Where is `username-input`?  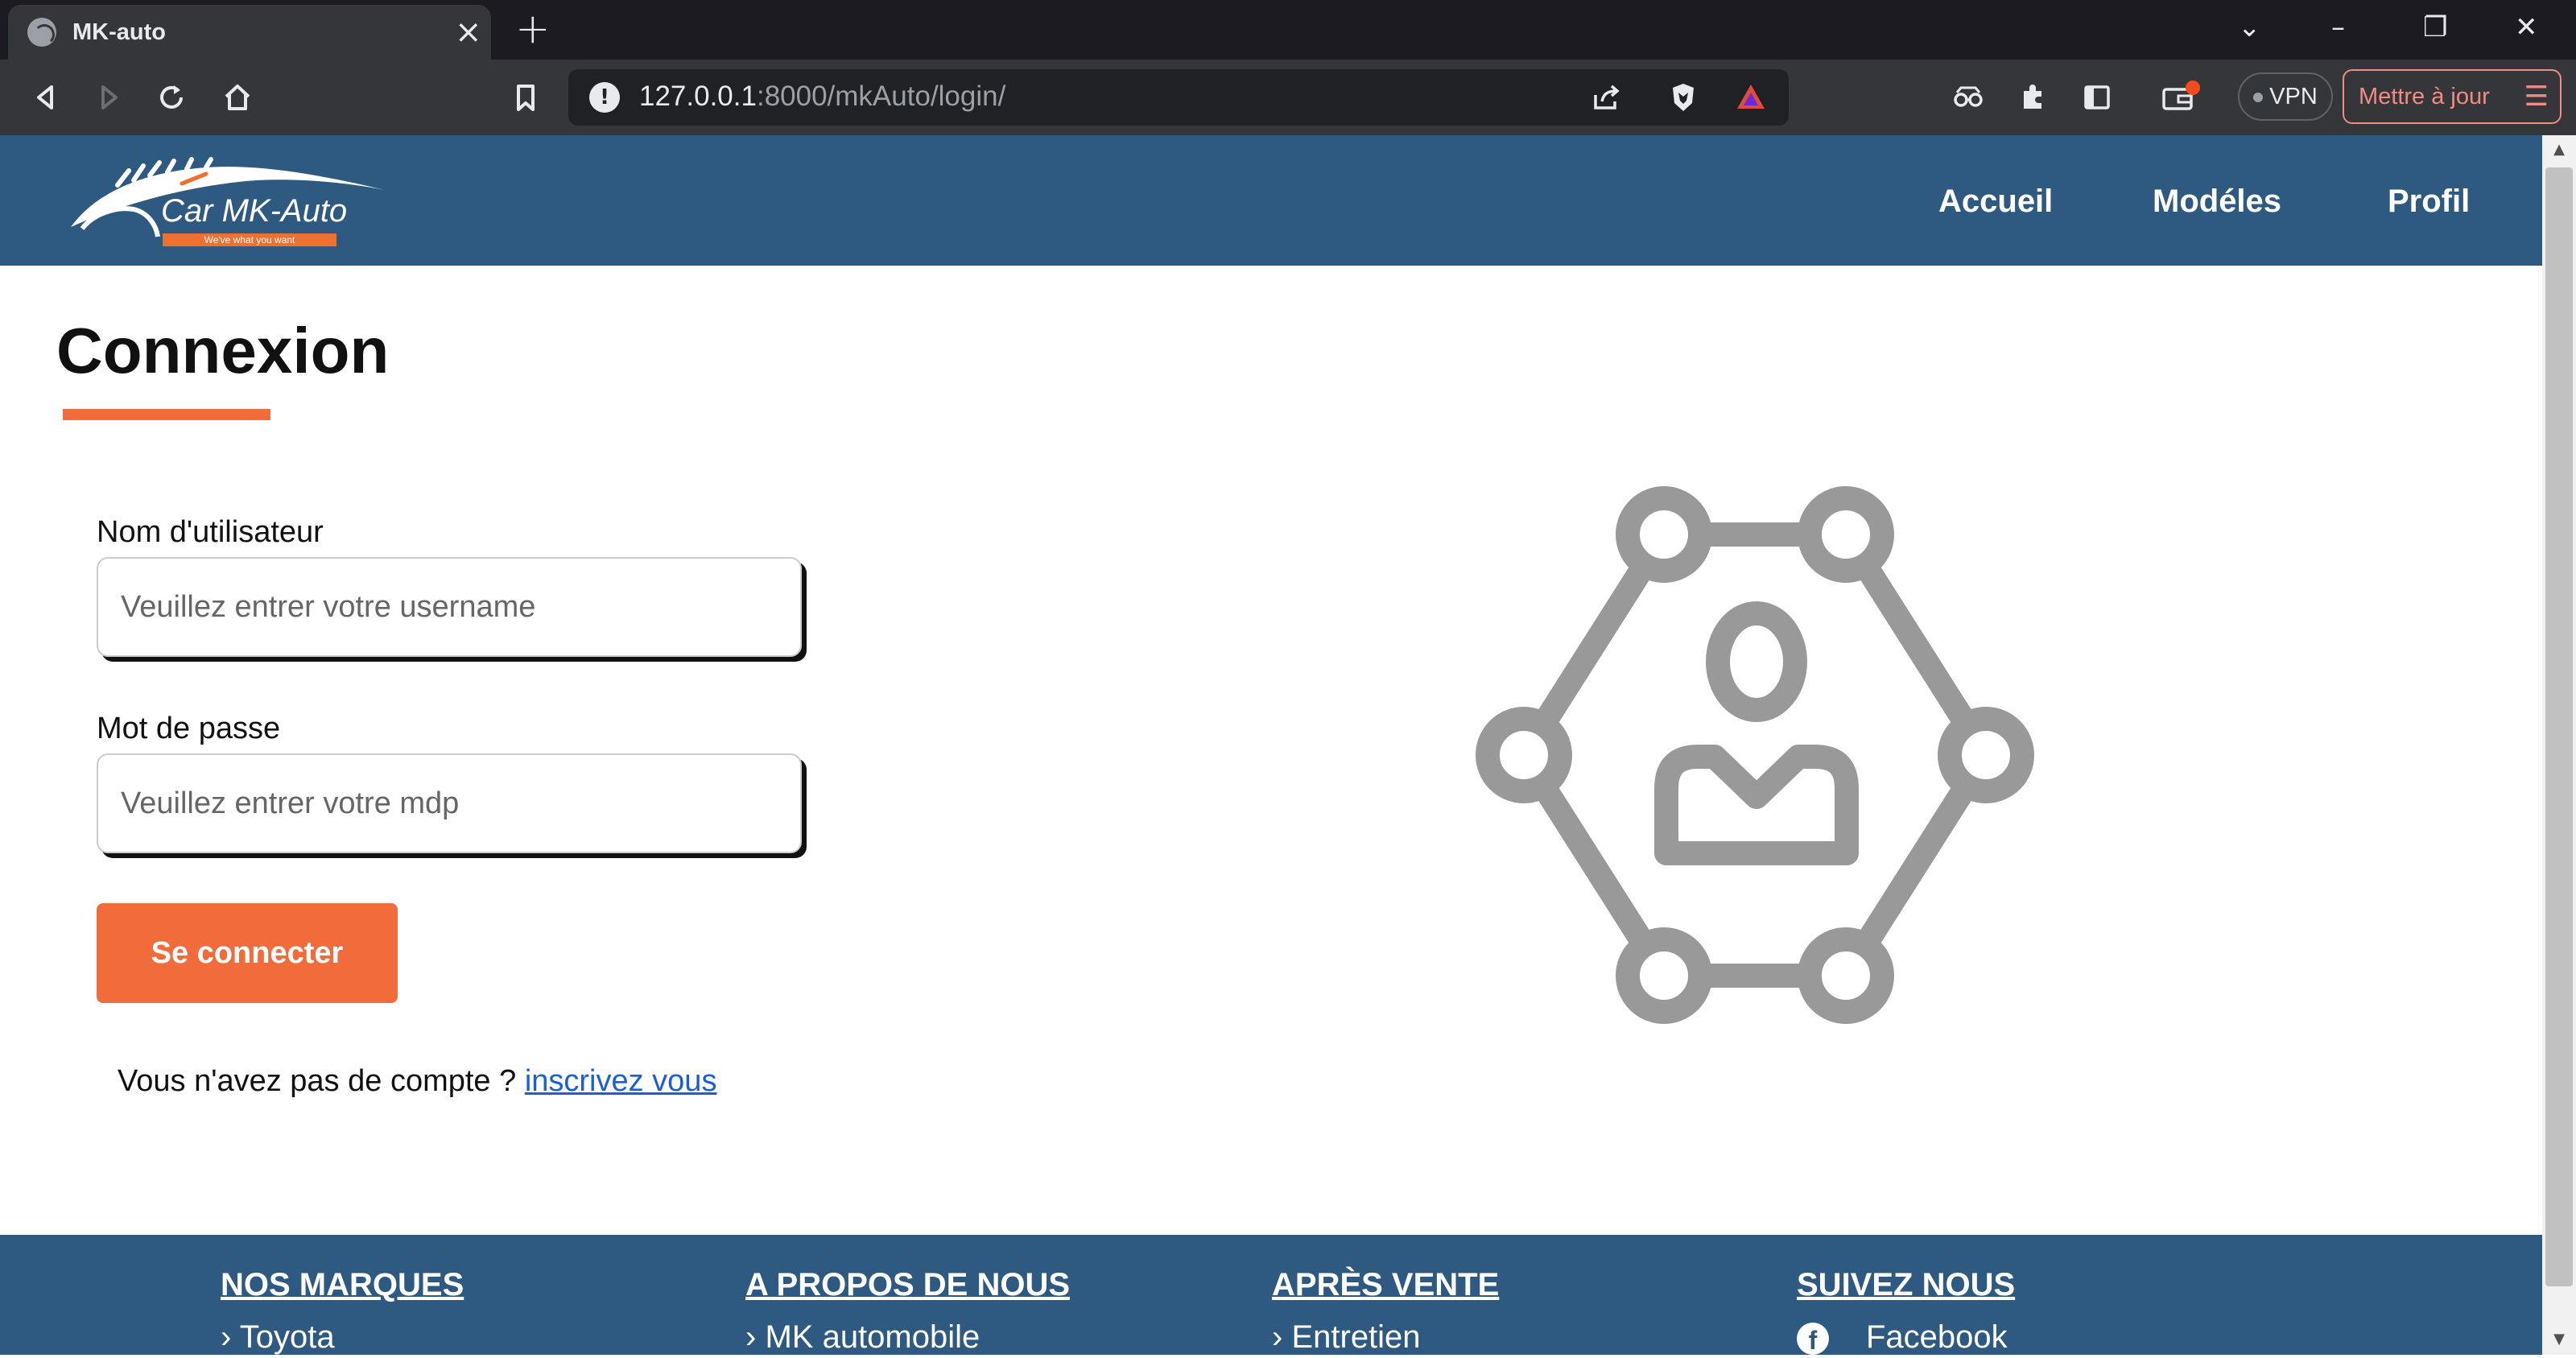
username-input is located at coordinates (449, 607).